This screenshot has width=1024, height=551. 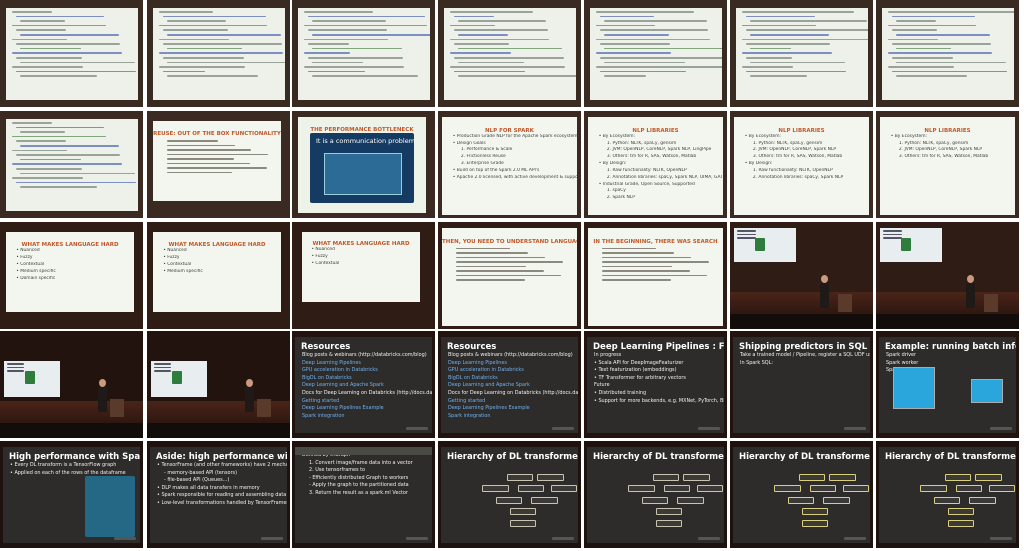 I want to click on slide-line: • DLP makes all data transfers in memory, so click(x=208, y=487).